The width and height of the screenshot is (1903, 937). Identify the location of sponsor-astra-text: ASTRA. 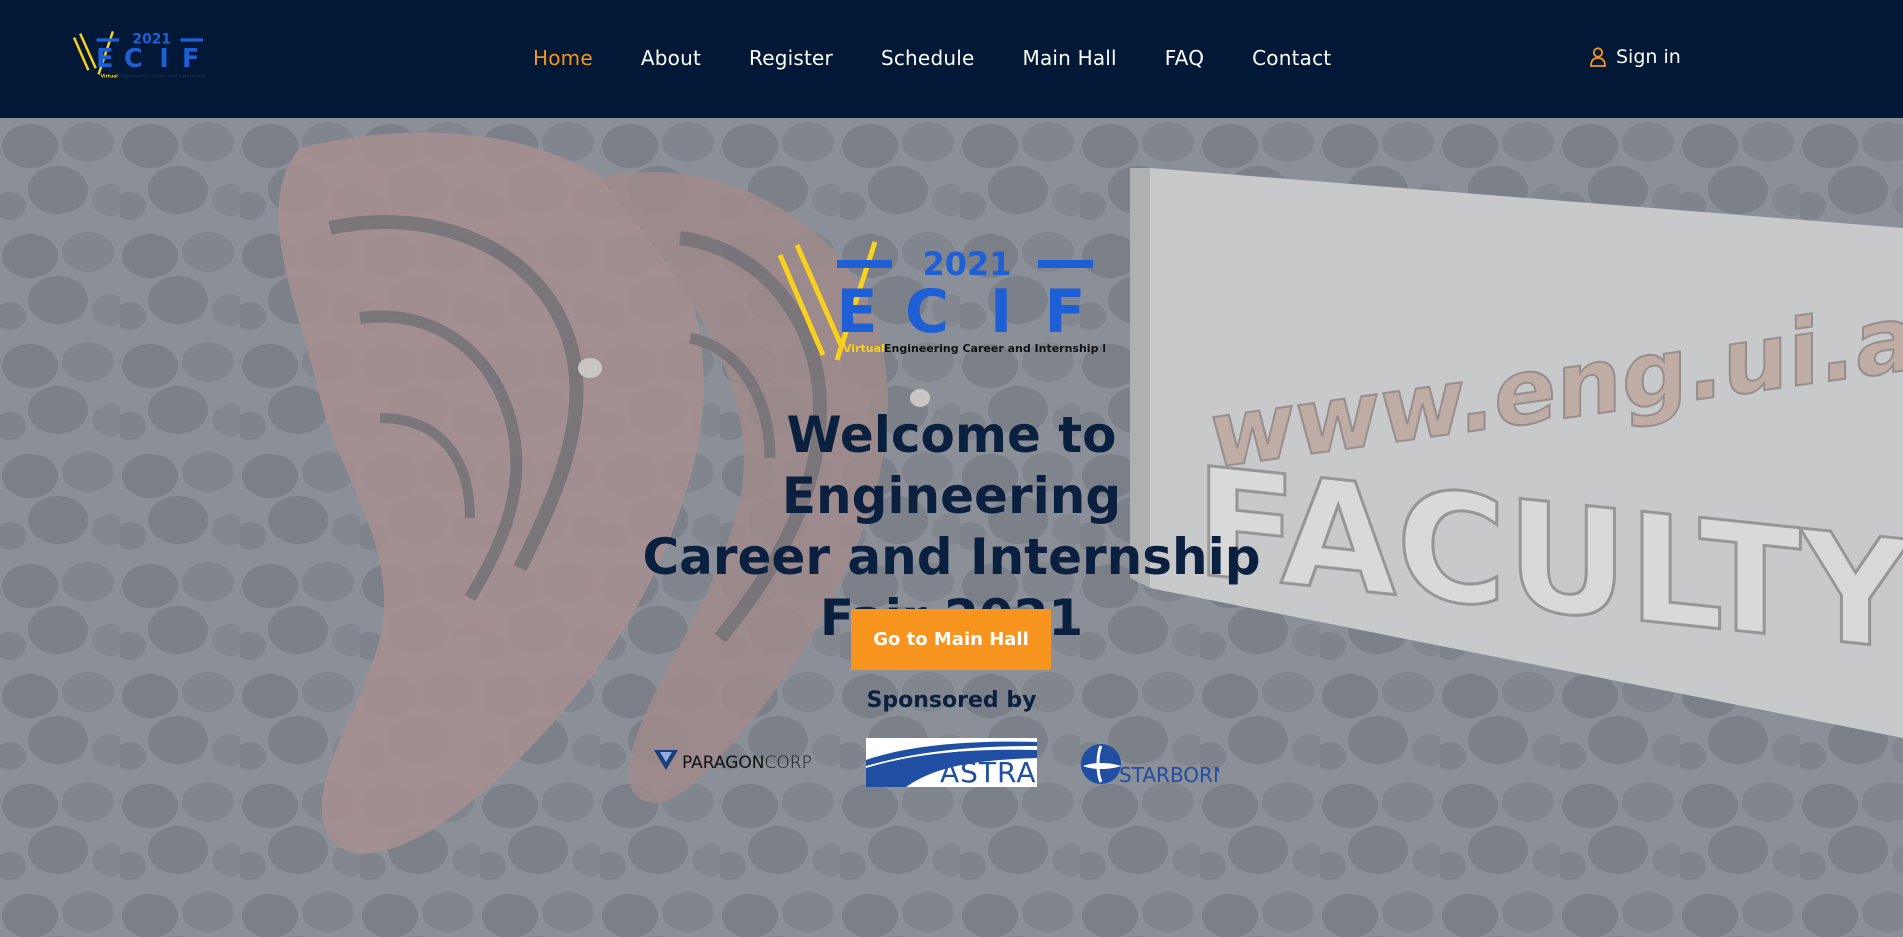
(988, 771).